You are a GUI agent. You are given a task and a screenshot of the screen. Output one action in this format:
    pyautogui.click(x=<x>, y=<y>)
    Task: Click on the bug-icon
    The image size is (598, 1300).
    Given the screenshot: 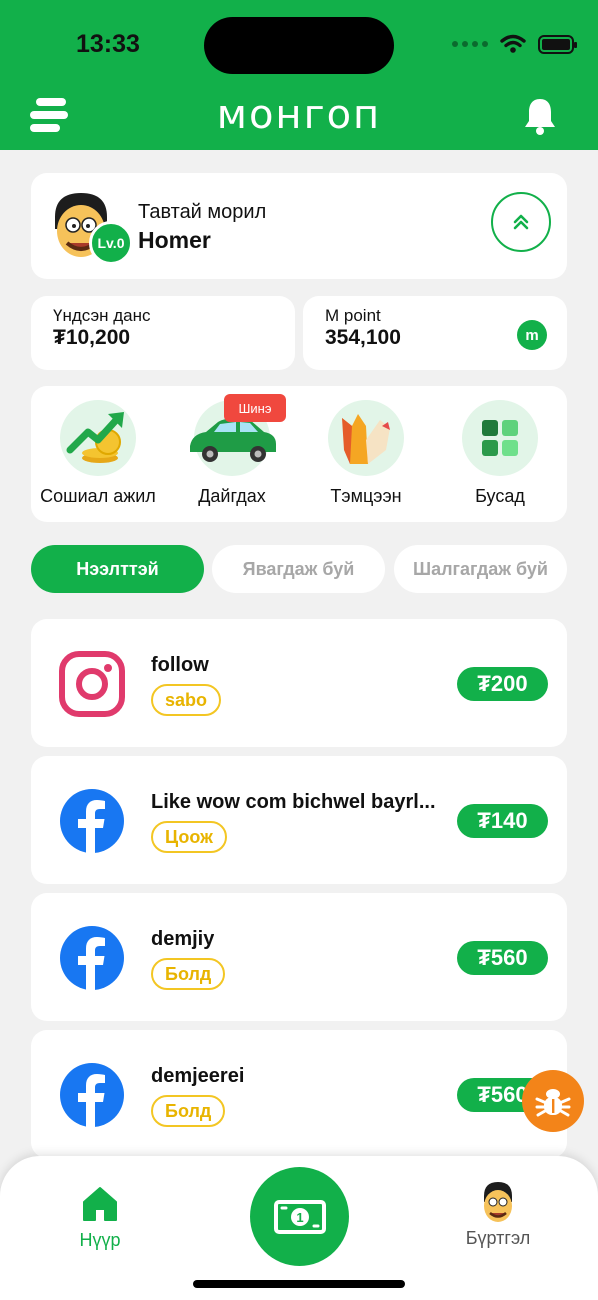 What is the action you would take?
    pyautogui.click(x=553, y=1103)
    